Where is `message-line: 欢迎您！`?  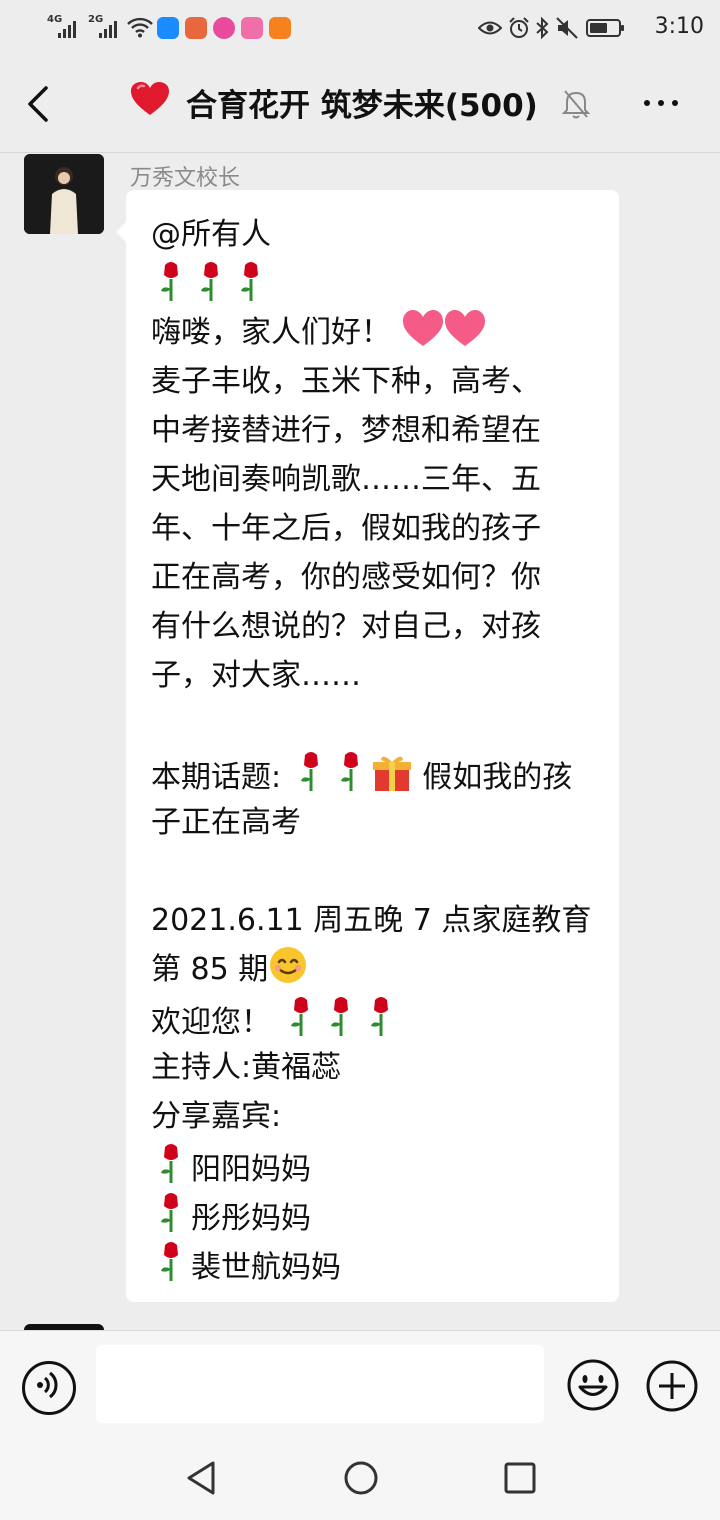 message-line: 欢迎您！ is located at coordinates (376, 1018).